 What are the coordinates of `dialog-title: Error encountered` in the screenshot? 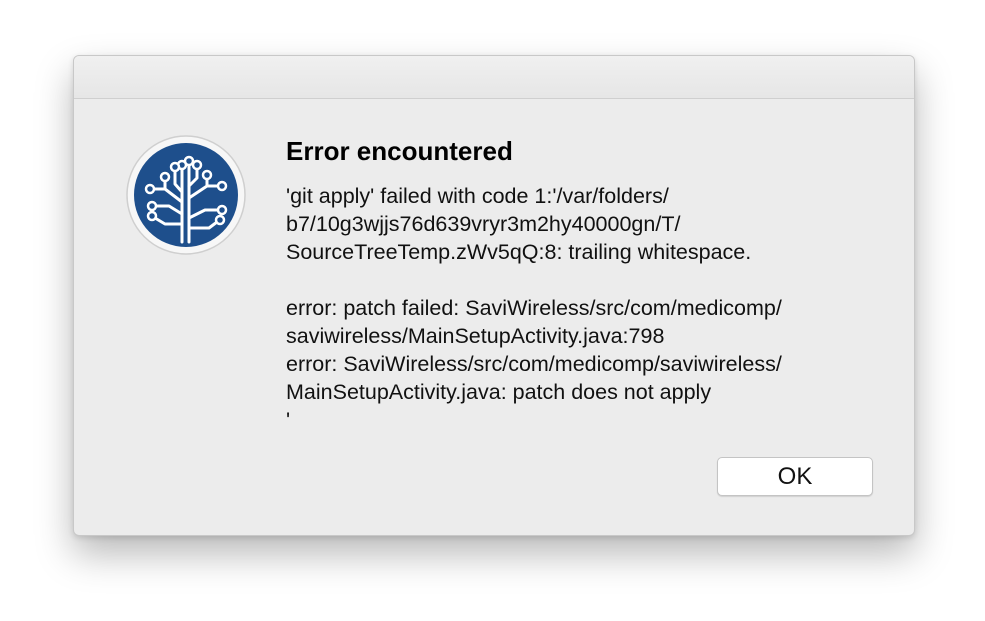 It's located at (399, 151).